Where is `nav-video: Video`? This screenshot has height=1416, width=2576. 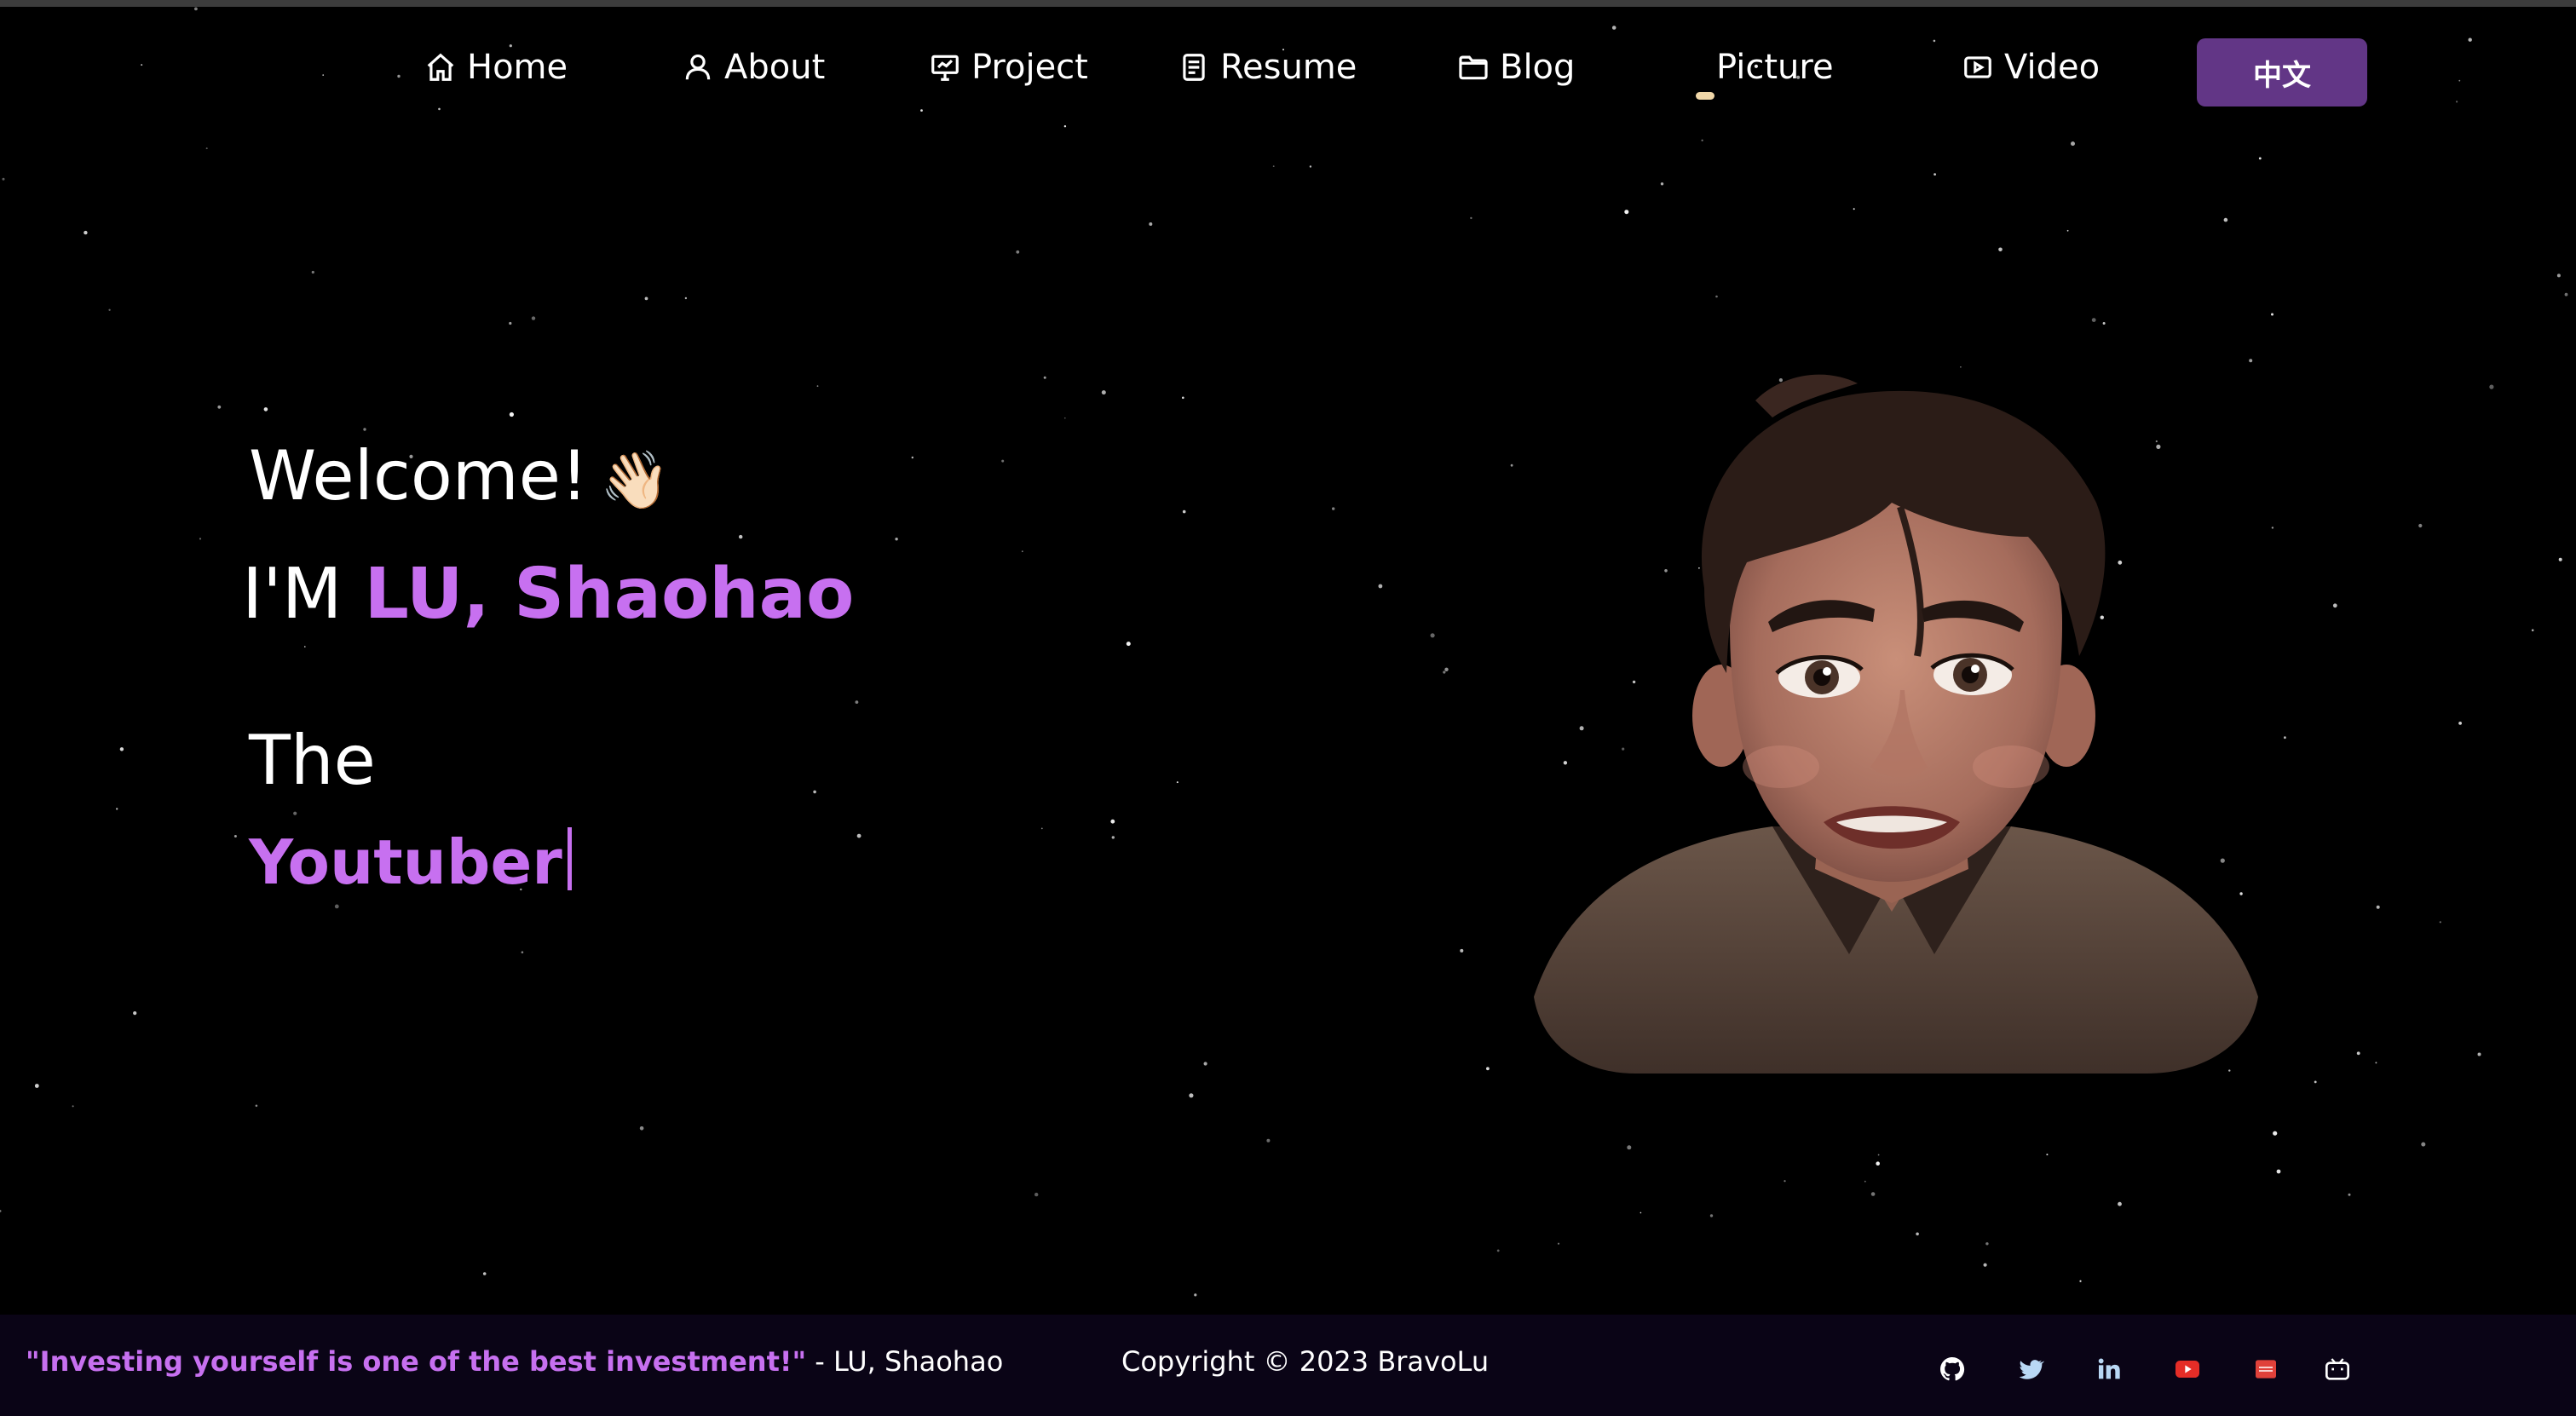
nav-video: Video is located at coordinates (2031, 67).